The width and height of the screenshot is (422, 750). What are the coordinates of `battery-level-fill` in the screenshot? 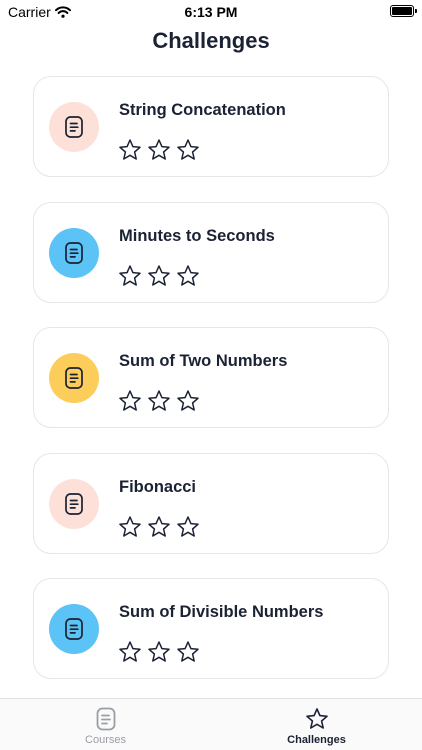 It's located at (402, 11).